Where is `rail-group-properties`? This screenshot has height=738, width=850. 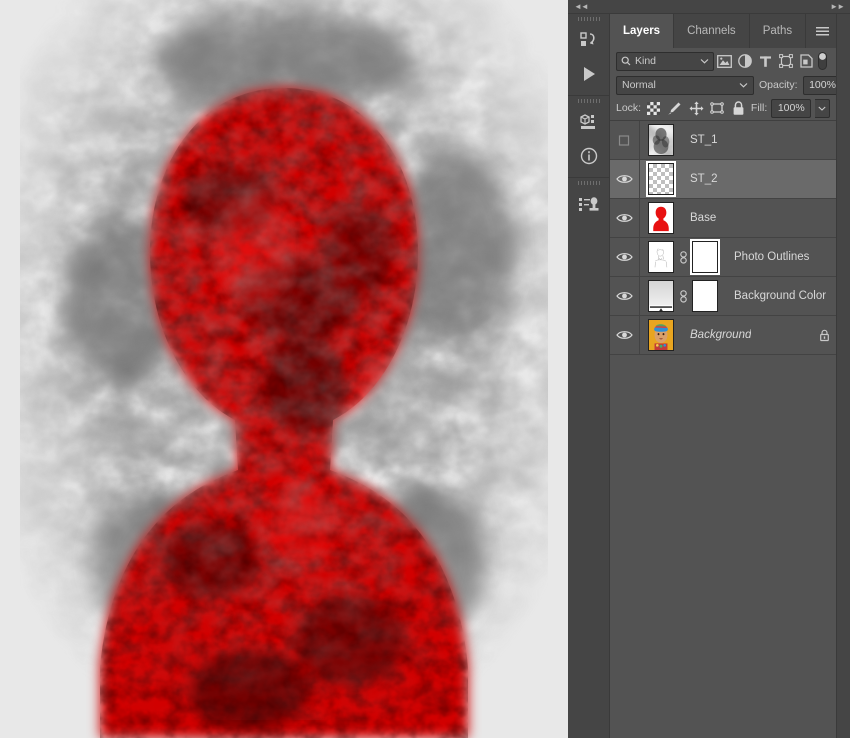 rail-group-properties is located at coordinates (588, 137).